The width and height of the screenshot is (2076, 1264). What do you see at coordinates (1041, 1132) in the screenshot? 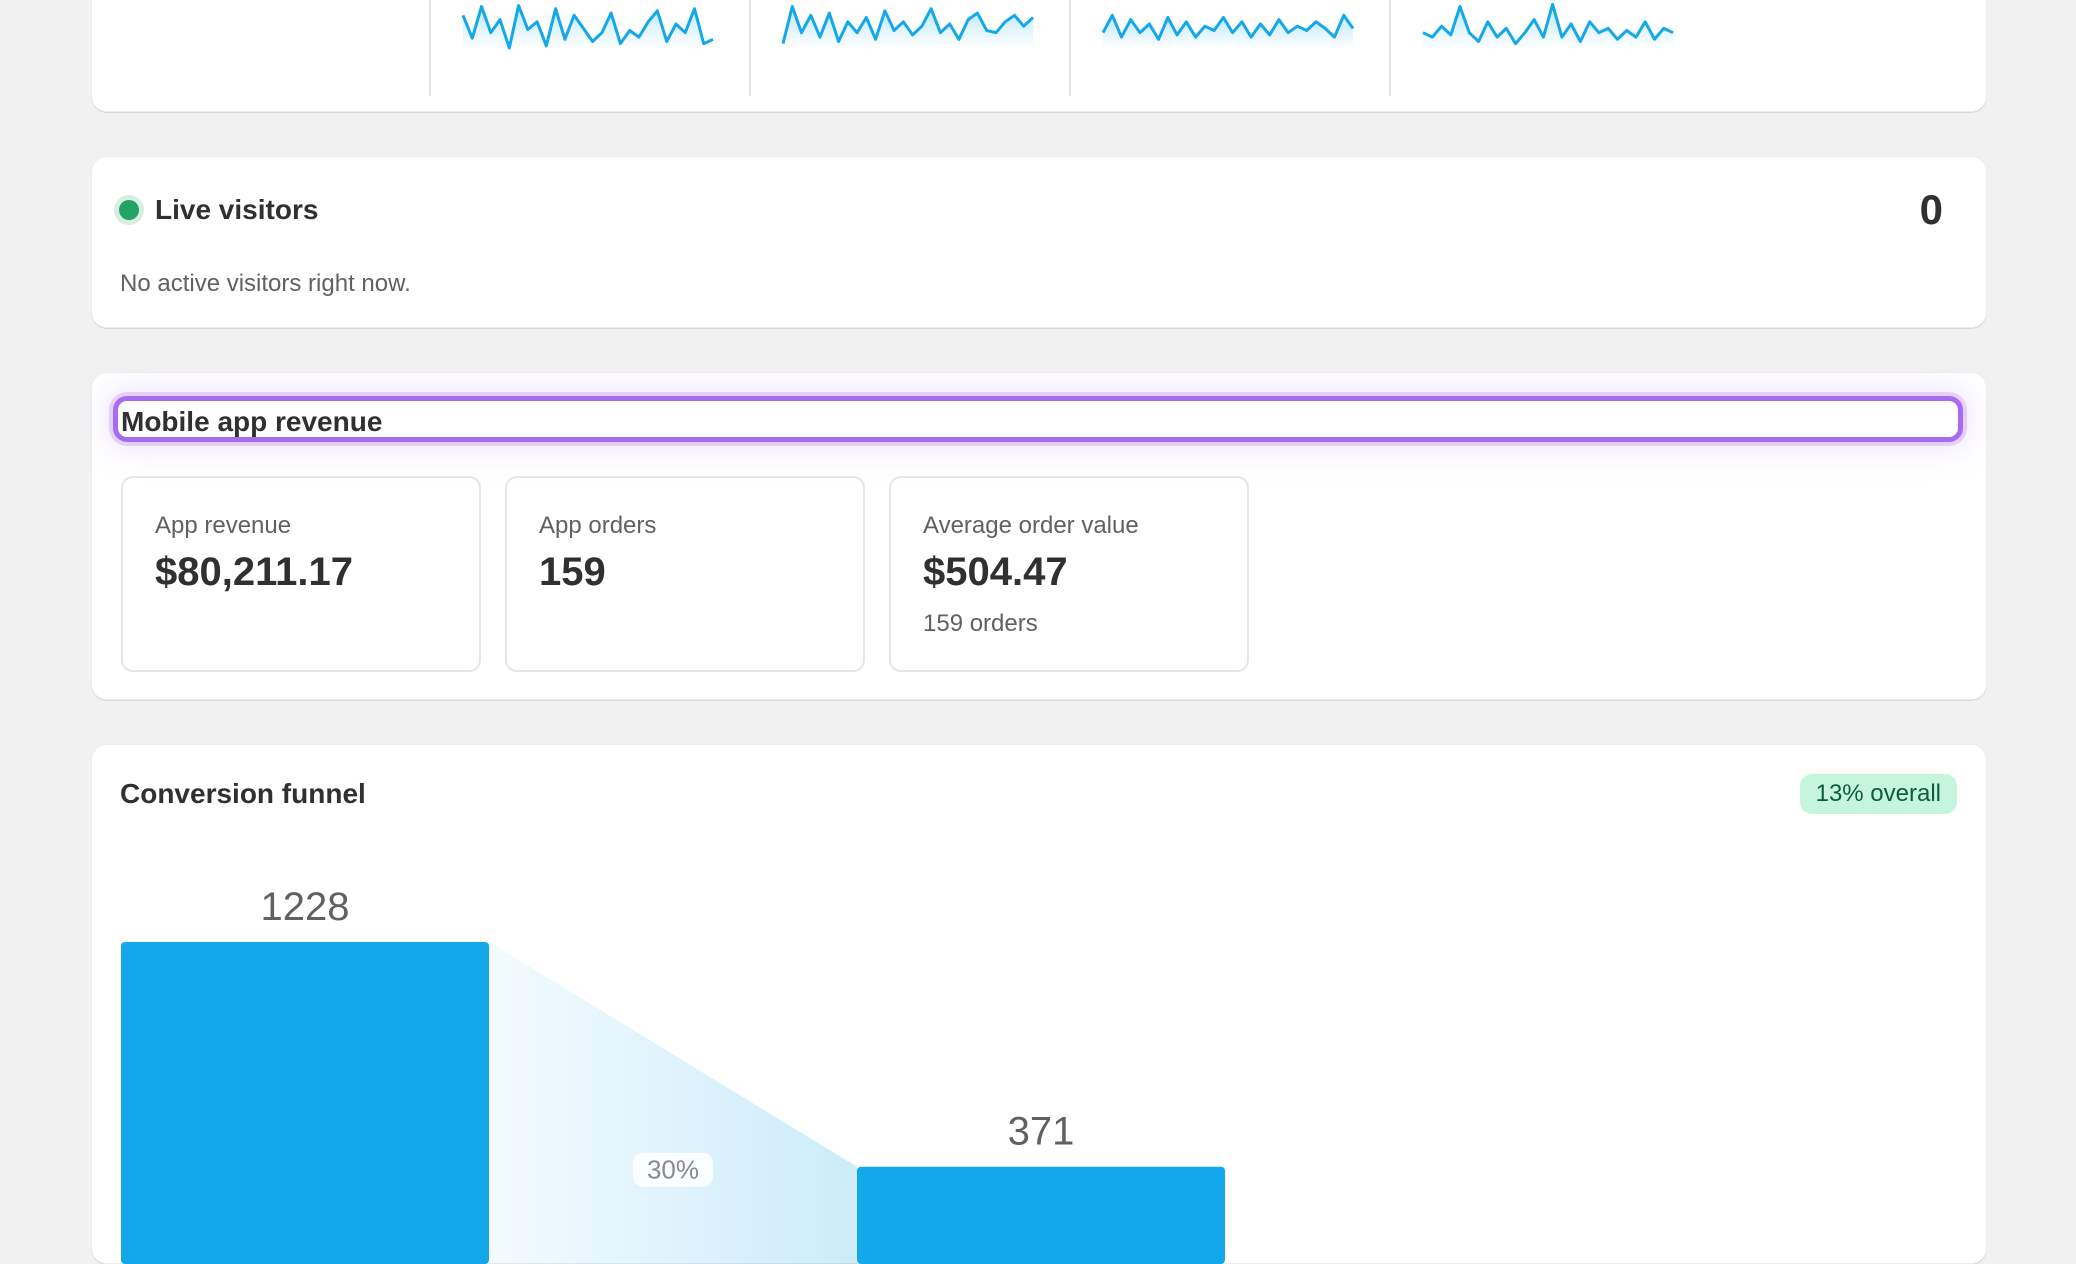
I see `funnel-value-label: 371` at bounding box center [1041, 1132].